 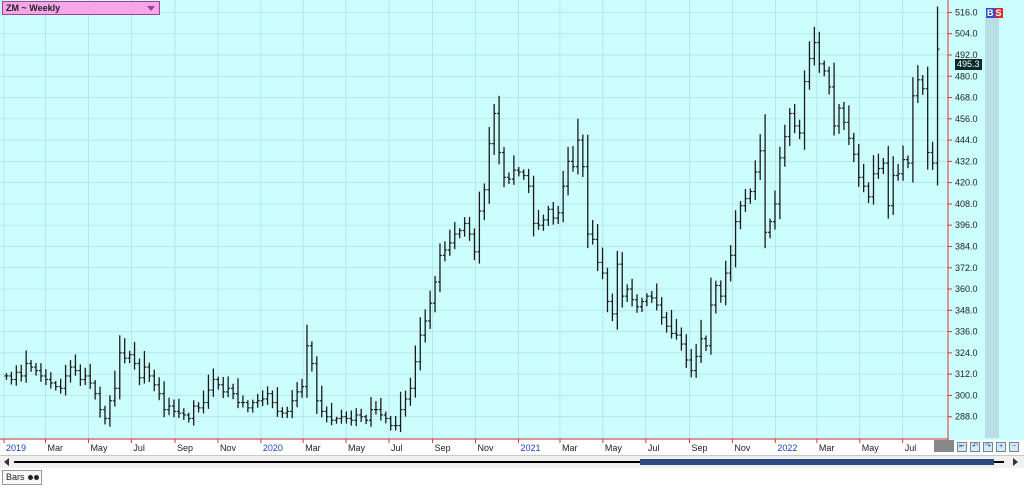 What do you see at coordinates (33, 8) in the screenshot?
I see `symbol-label: ZM ~ Weekly` at bounding box center [33, 8].